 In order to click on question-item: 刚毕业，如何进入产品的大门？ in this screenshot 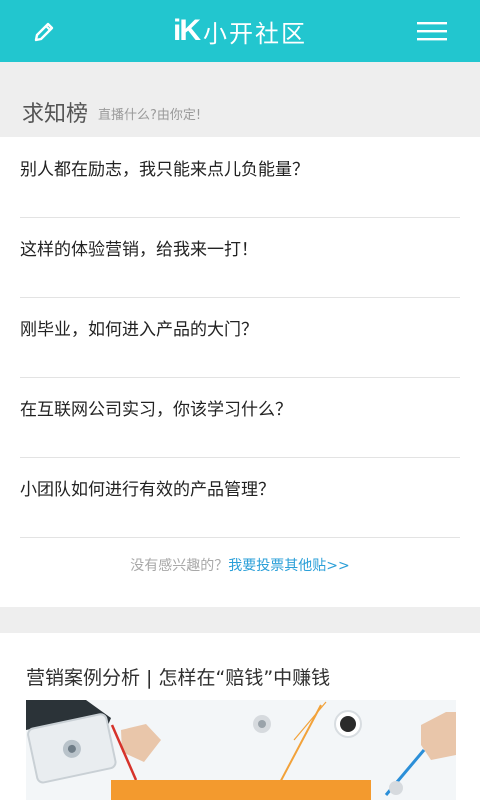, I will do `click(240, 337)`.